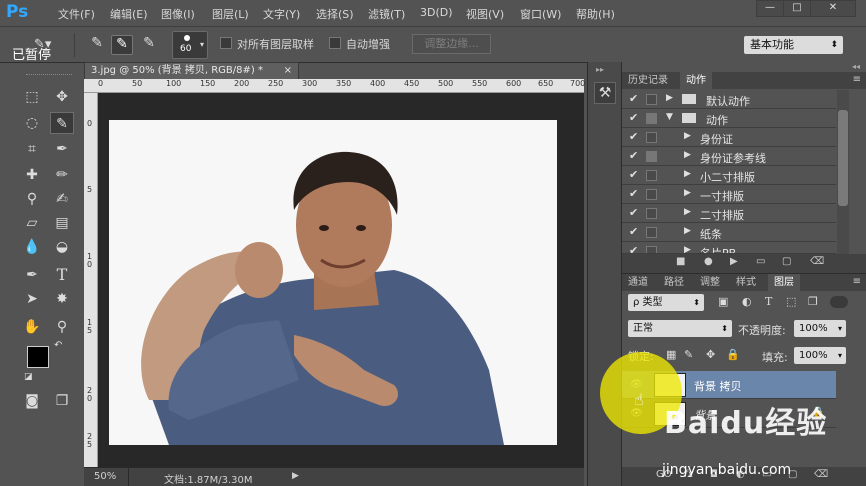 The height and width of the screenshot is (486, 866). What do you see at coordinates (58, 345) in the screenshot?
I see `swap-colors-icon: ↶` at bounding box center [58, 345].